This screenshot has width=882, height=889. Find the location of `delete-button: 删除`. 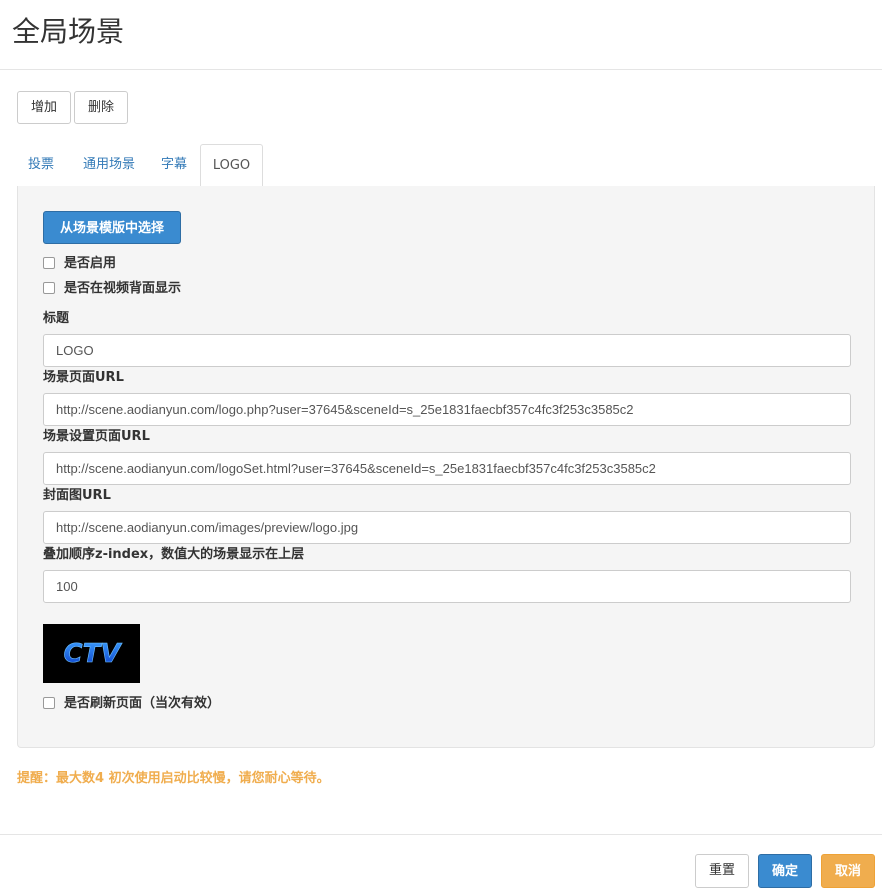

delete-button: 删除 is located at coordinates (101, 107).